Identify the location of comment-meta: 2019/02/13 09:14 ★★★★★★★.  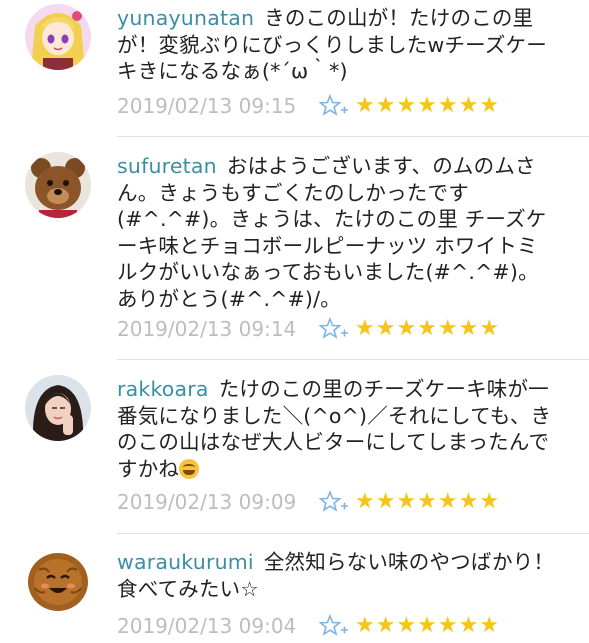
(347, 329).